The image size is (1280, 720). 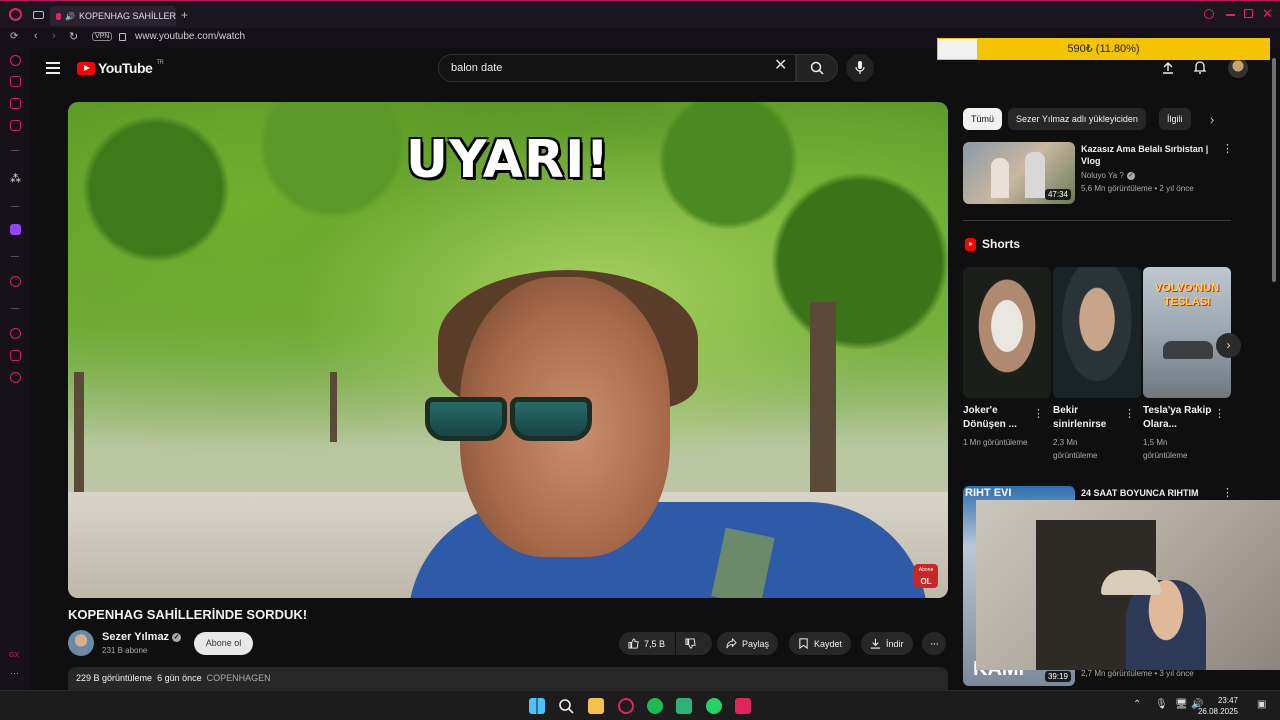 I want to click on channel-name: Sezer Yılmaz ✓, so click(x=142, y=637).